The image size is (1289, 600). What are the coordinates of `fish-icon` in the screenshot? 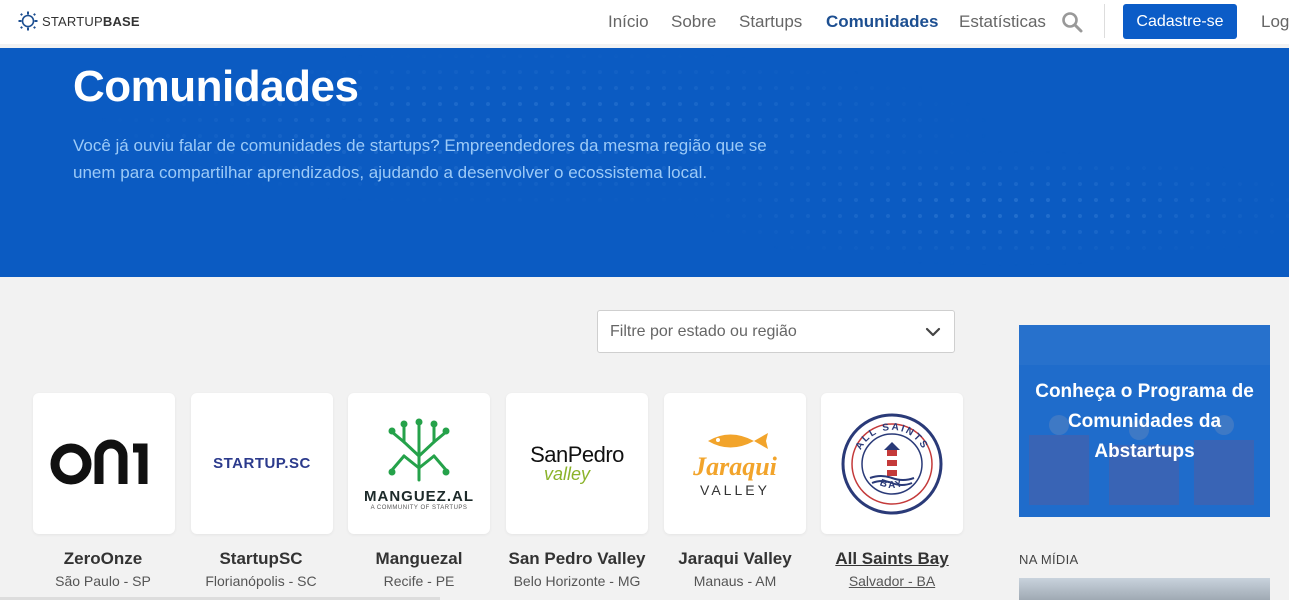 It's located at (738, 440).